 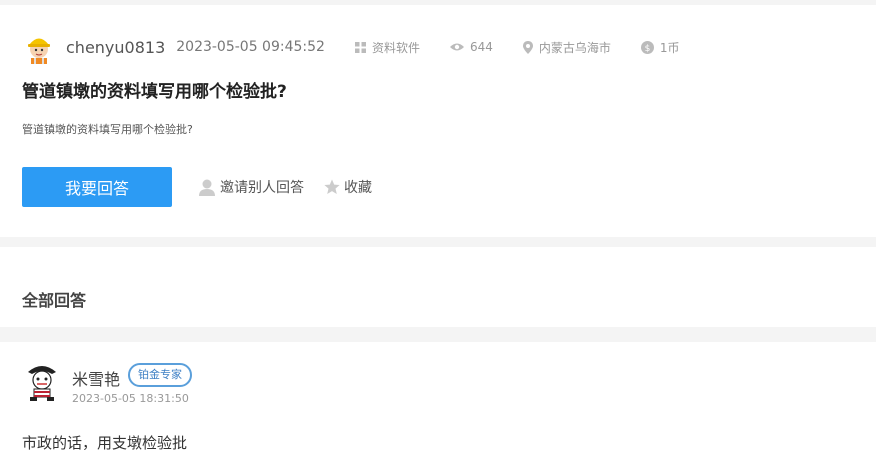 I want to click on collect-button: 收藏, so click(x=348, y=187).